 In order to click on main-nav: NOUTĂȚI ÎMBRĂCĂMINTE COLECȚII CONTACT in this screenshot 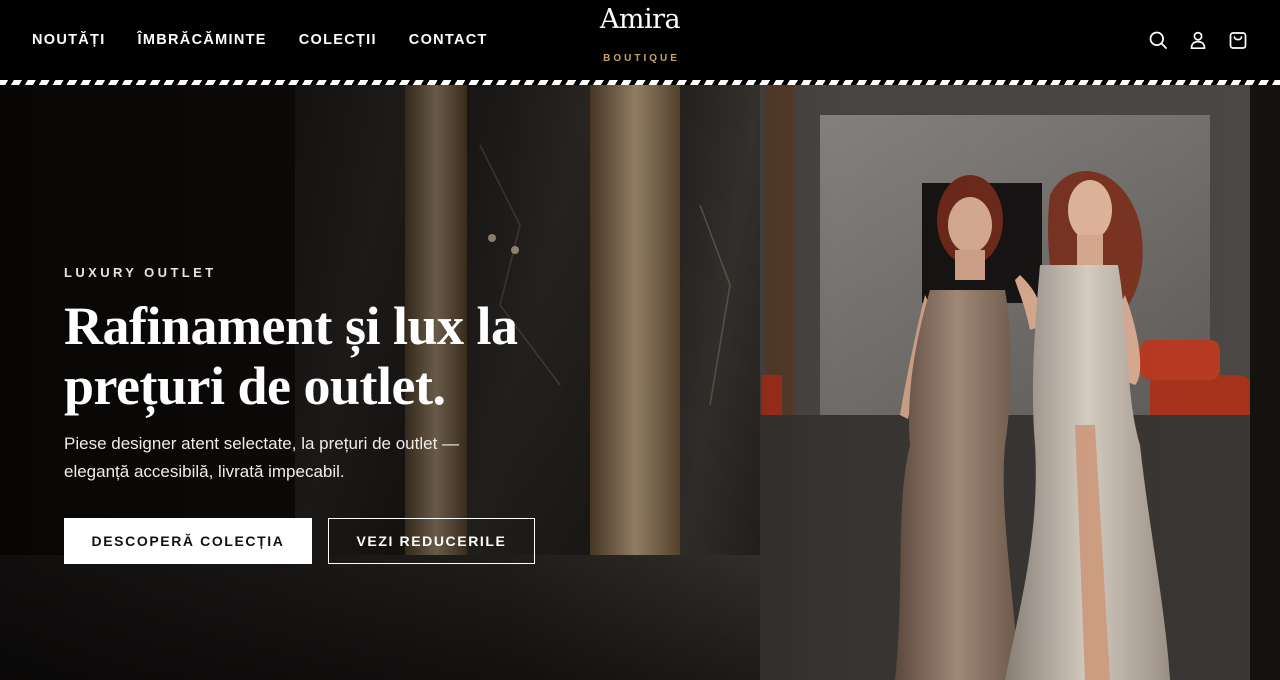, I will do `click(260, 40)`.